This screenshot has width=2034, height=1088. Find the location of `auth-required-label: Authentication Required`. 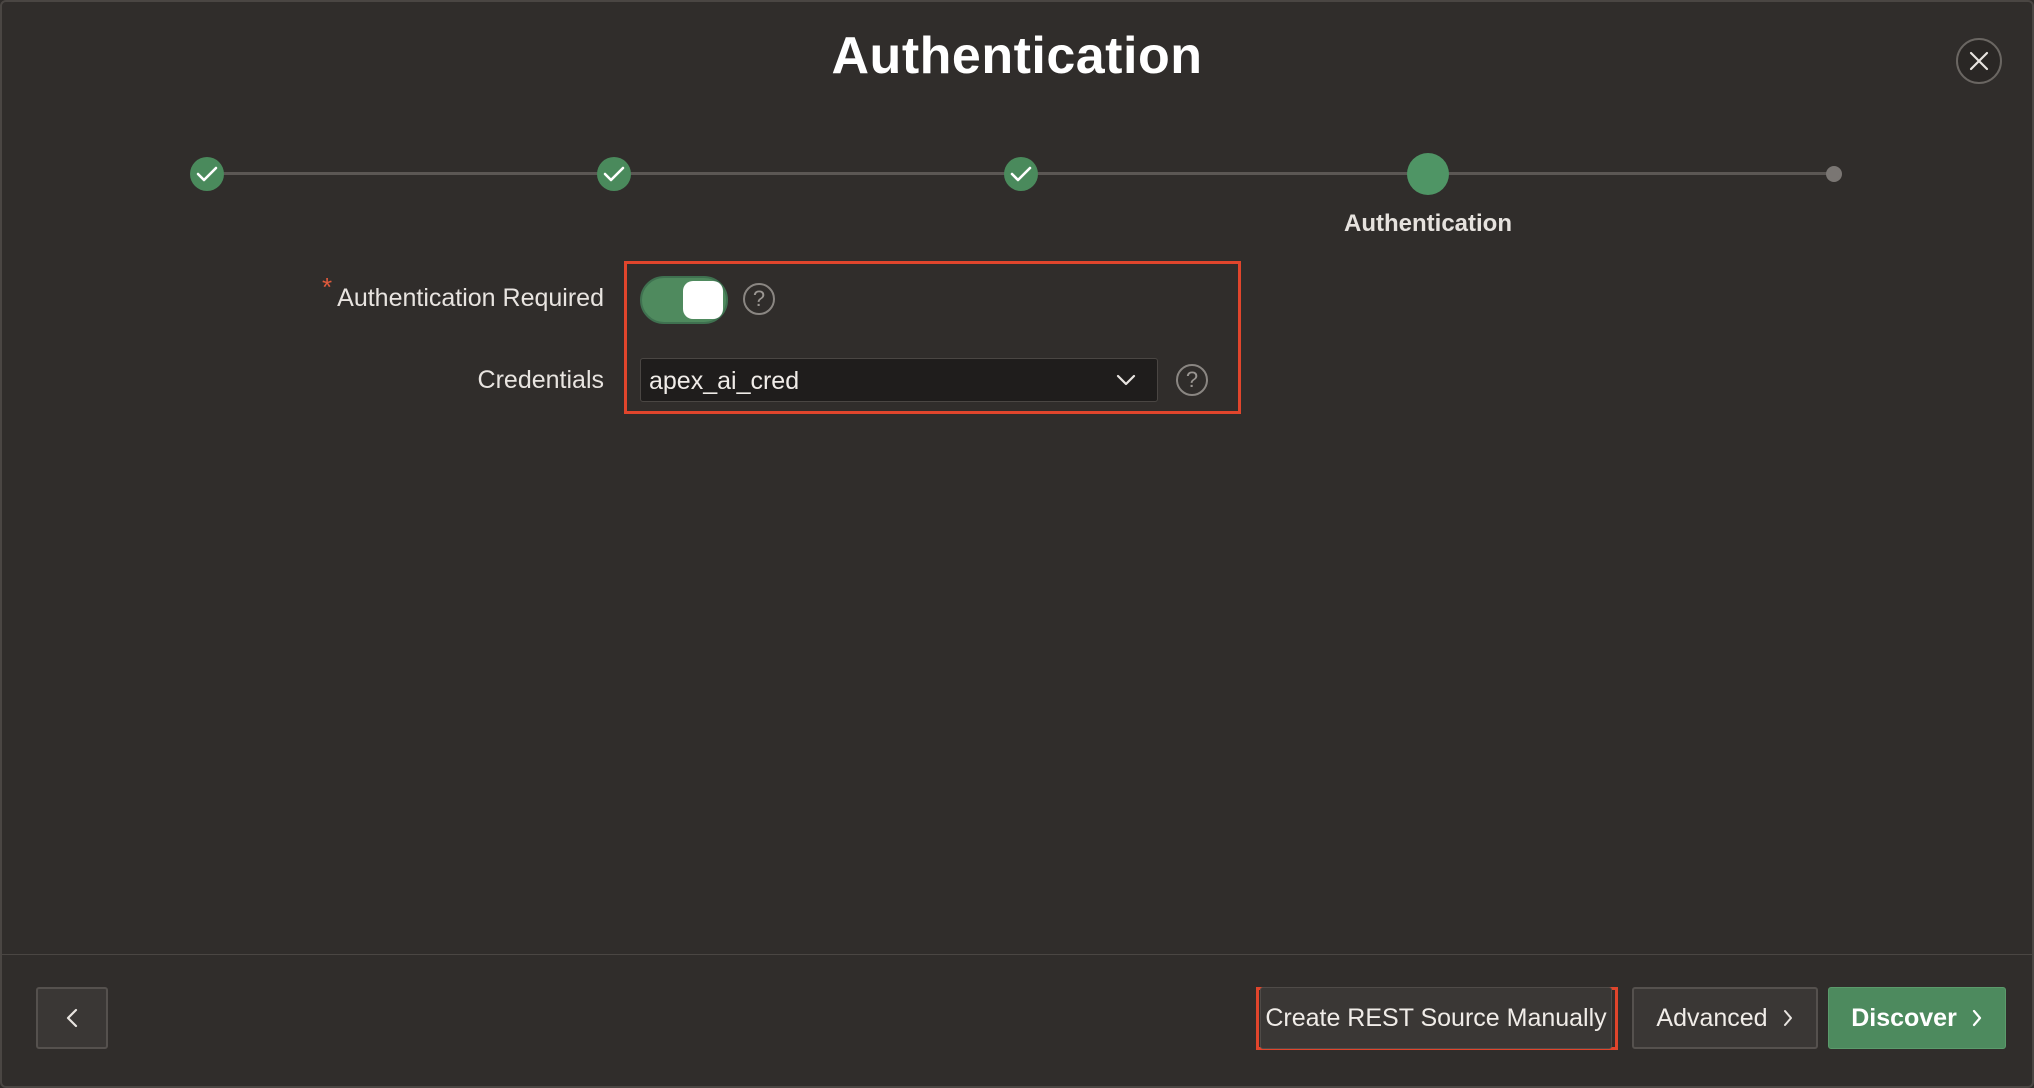

auth-required-label: Authentication Required is located at coordinates (470, 298).